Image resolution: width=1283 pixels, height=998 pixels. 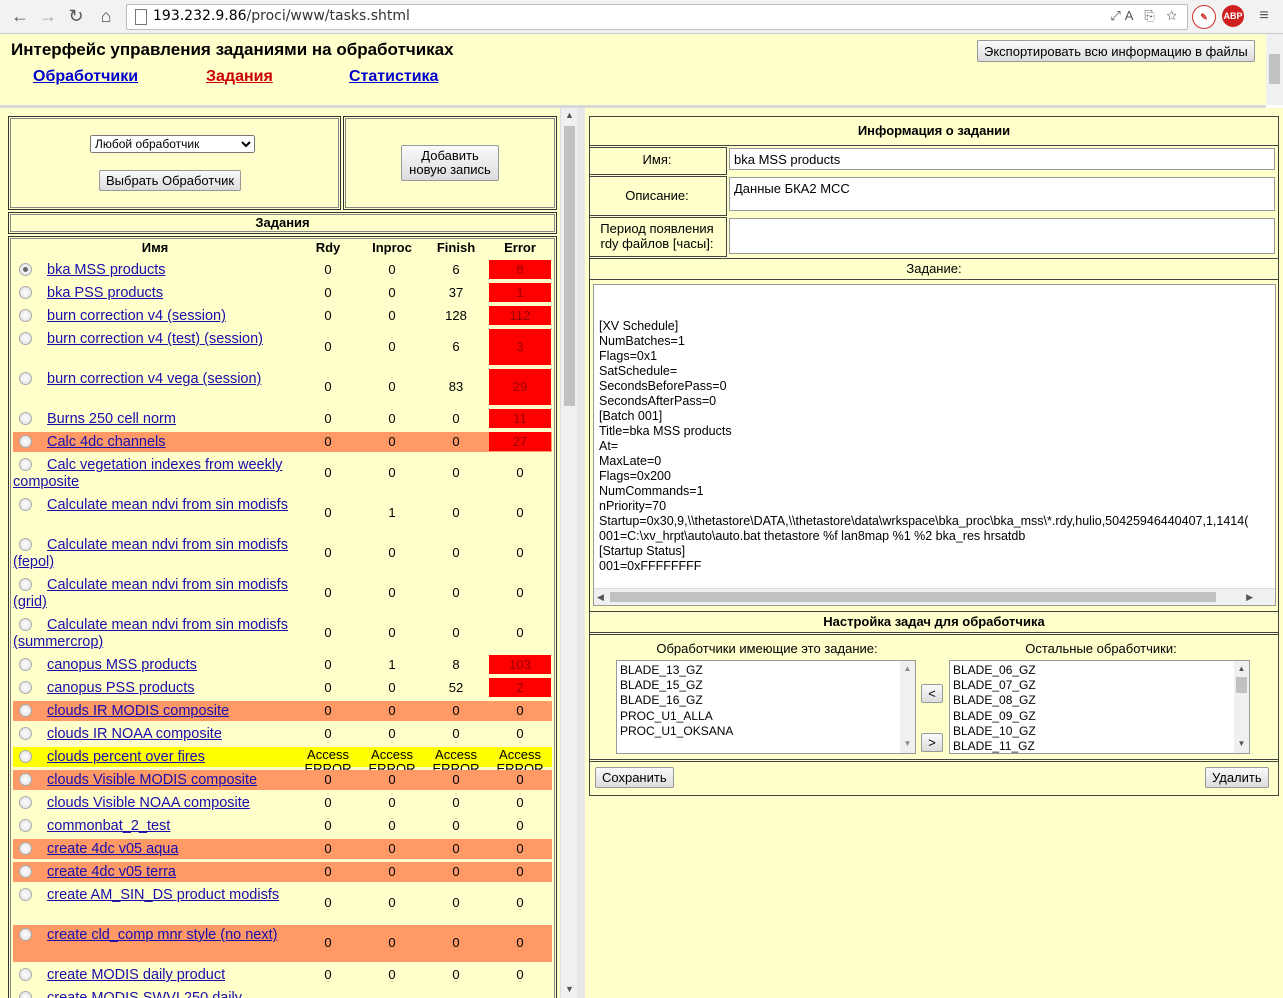 What do you see at coordinates (766, 700) in the screenshot?
I see `processor-option: BLADE_16_GZ` at bounding box center [766, 700].